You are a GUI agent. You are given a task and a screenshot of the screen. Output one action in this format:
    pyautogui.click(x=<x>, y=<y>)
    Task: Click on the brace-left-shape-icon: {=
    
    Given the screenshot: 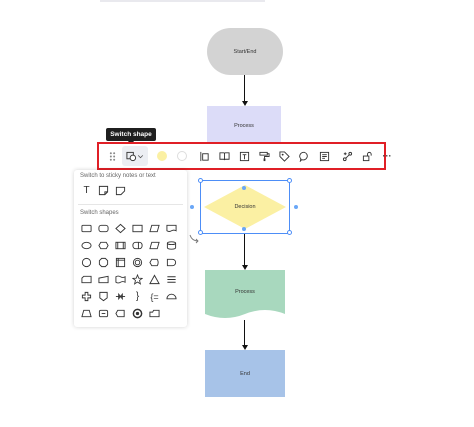 What is the action you would take?
    pyautogui.click(x=154, y=296)
    